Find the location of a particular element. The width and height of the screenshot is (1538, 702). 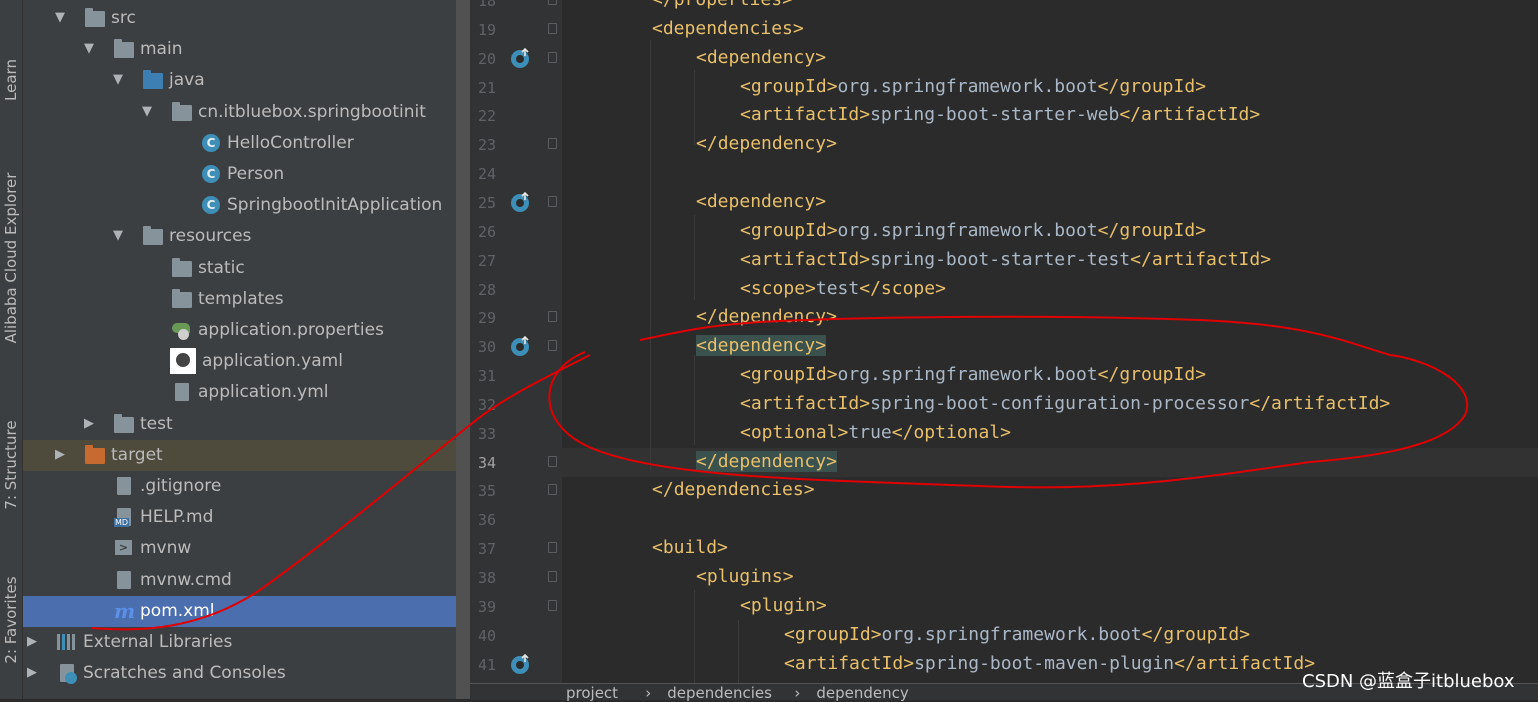

tab-structure: 7: Structure is located at coordinates (11, 465).